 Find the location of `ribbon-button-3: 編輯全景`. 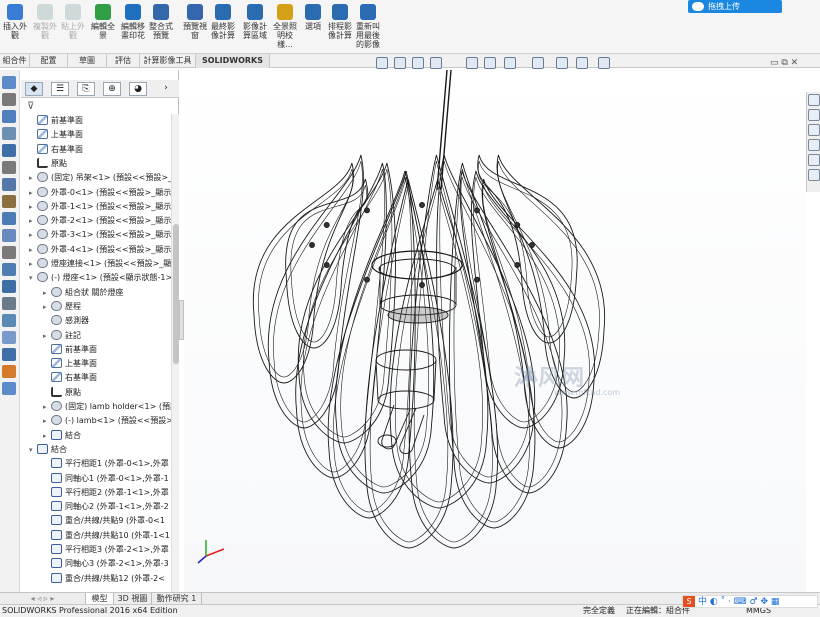

ribbon-button-3: 編輯全景 is located at coordinates (103, 28).